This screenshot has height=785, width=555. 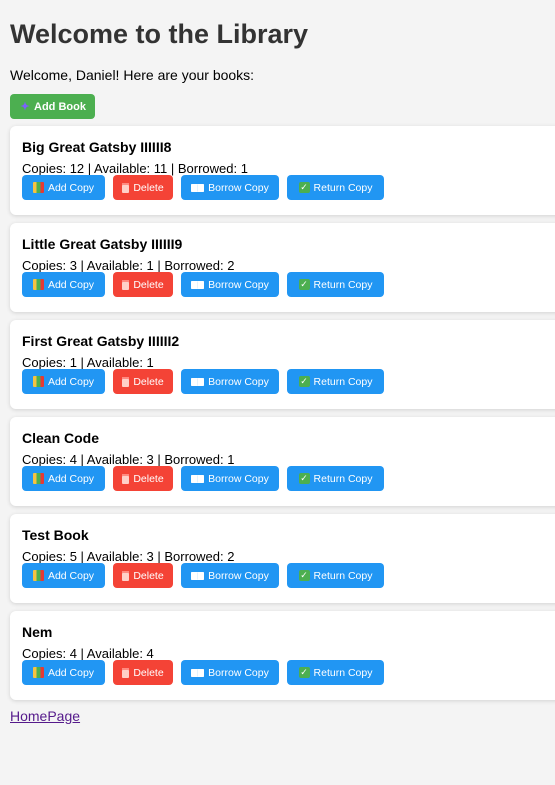 What do you see at coordinates (61, 438) in the screenshot?
I see `book-title: Clean Code` at bounding box center [61, 438].